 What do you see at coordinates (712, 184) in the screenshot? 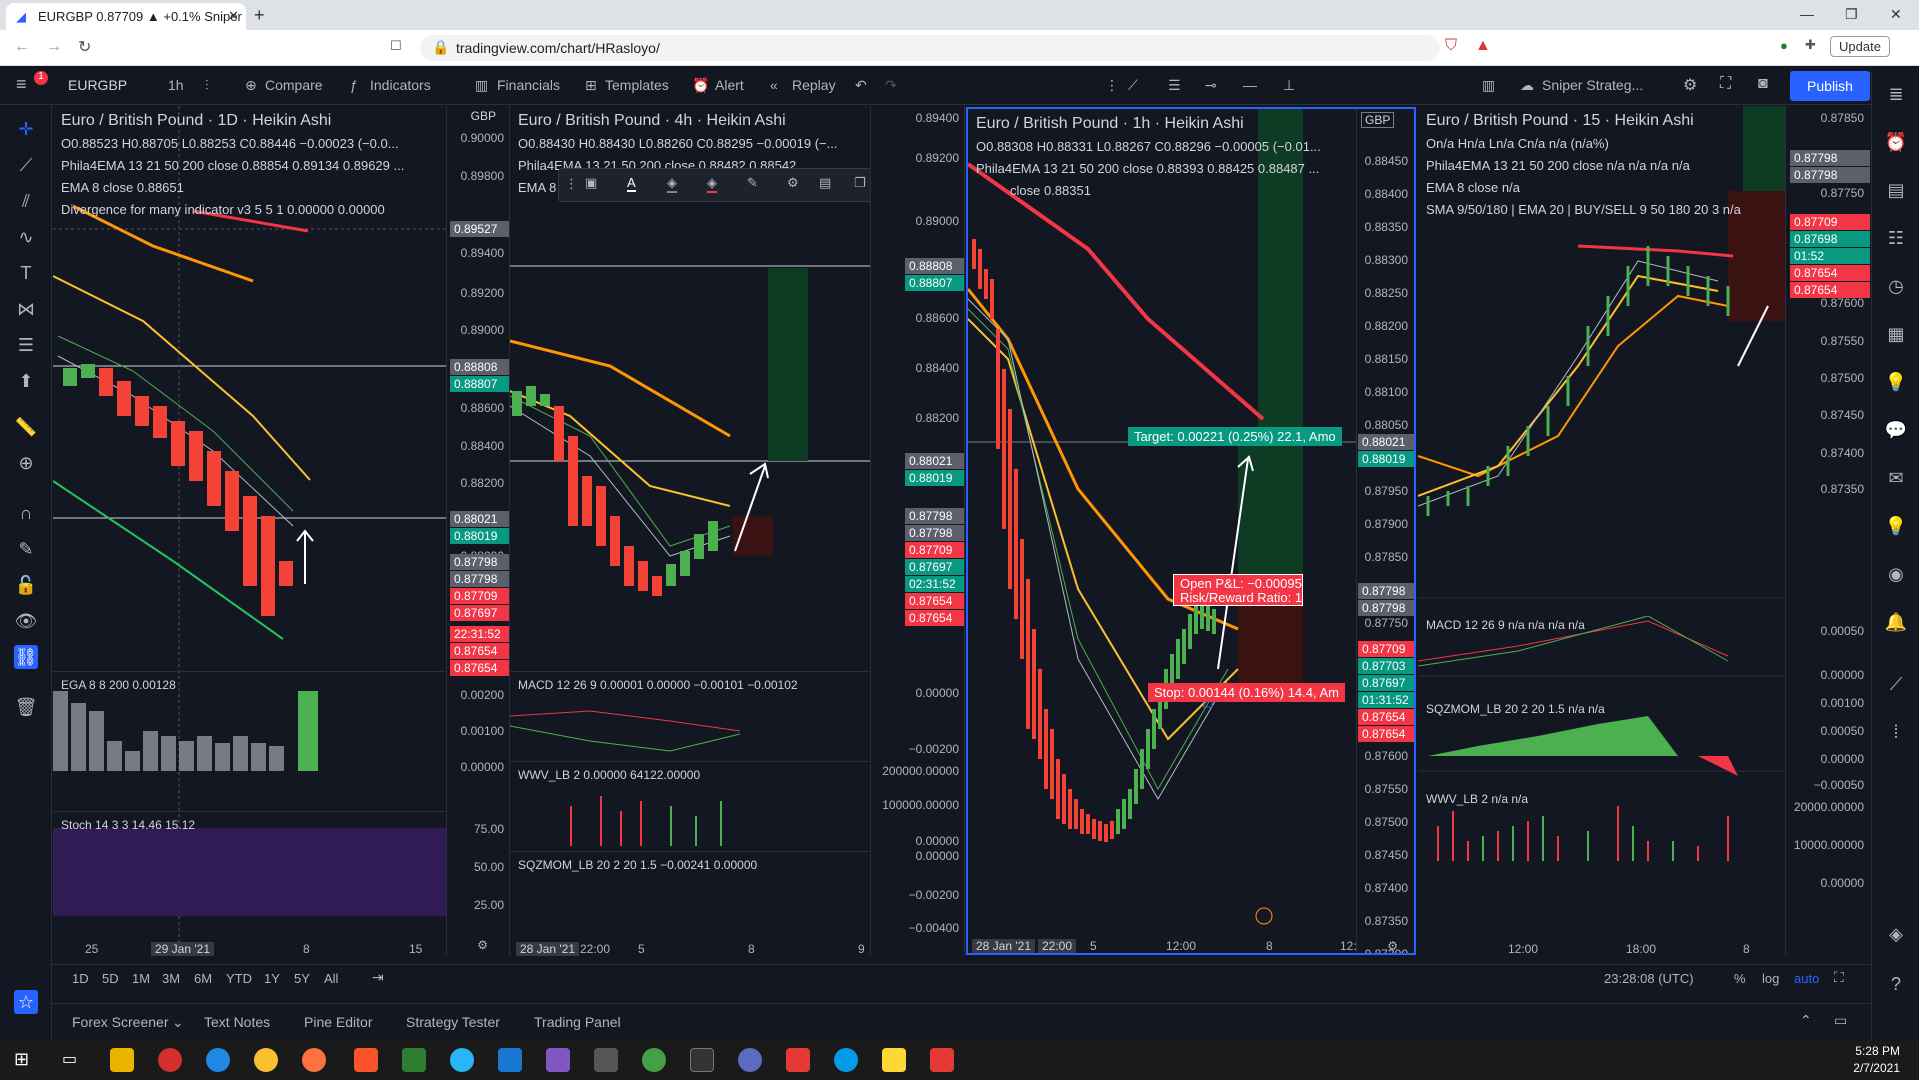
I see `stop-fill-icon: ◈` at bounding box center [712, 184].